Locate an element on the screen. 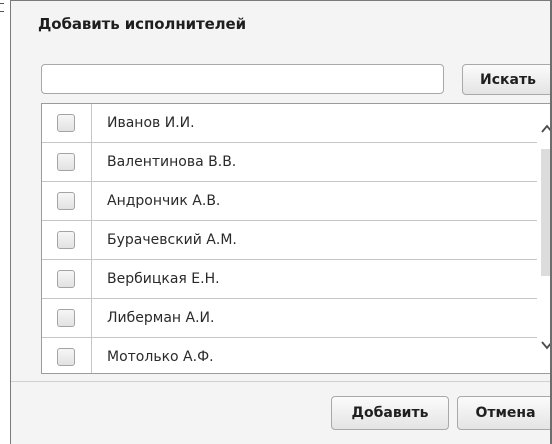  list-item: Либерман А.И. is located at coordinates (290, 318).